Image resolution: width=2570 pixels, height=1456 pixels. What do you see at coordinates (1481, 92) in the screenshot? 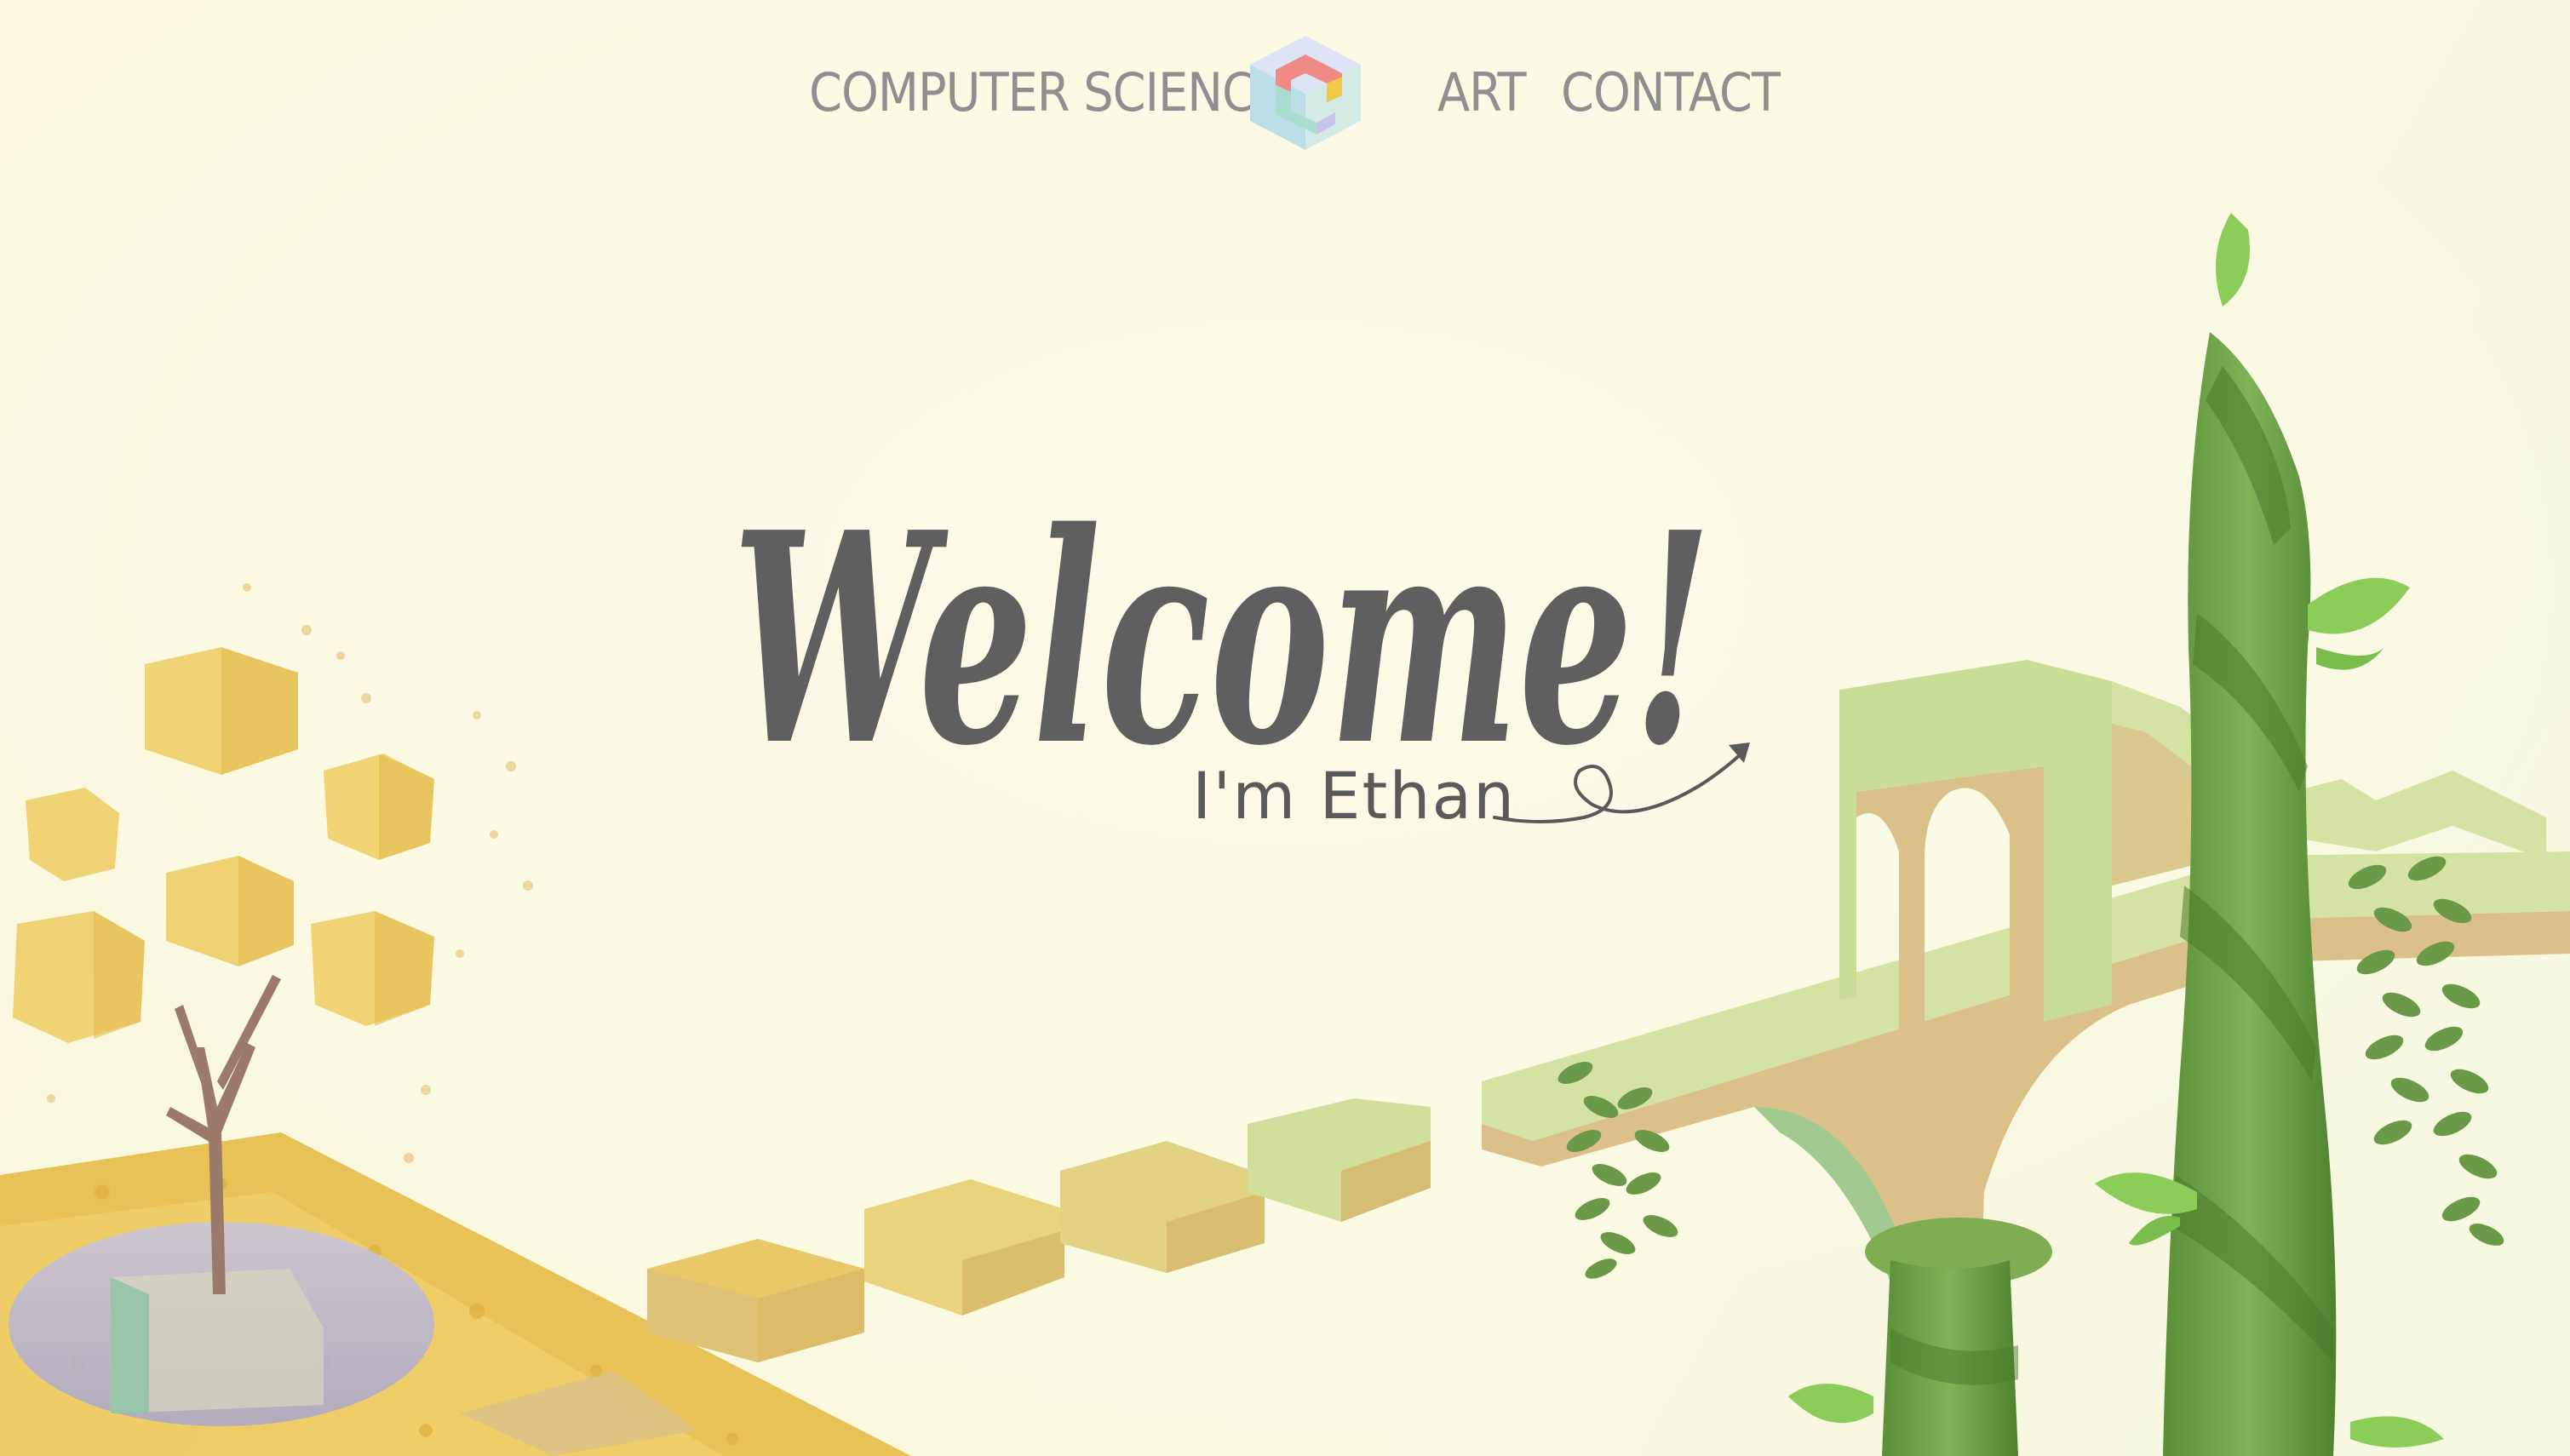
I see `nav-link-art: ART` at bounding box center [1481, 92].